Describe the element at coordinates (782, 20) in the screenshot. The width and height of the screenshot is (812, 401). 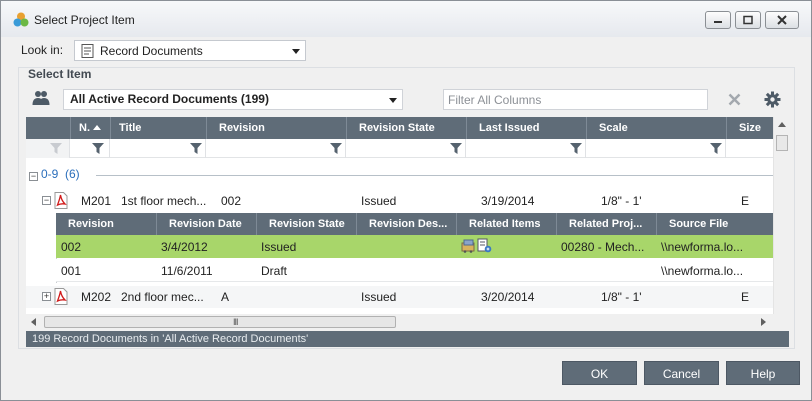
I see `close-button` at that location.